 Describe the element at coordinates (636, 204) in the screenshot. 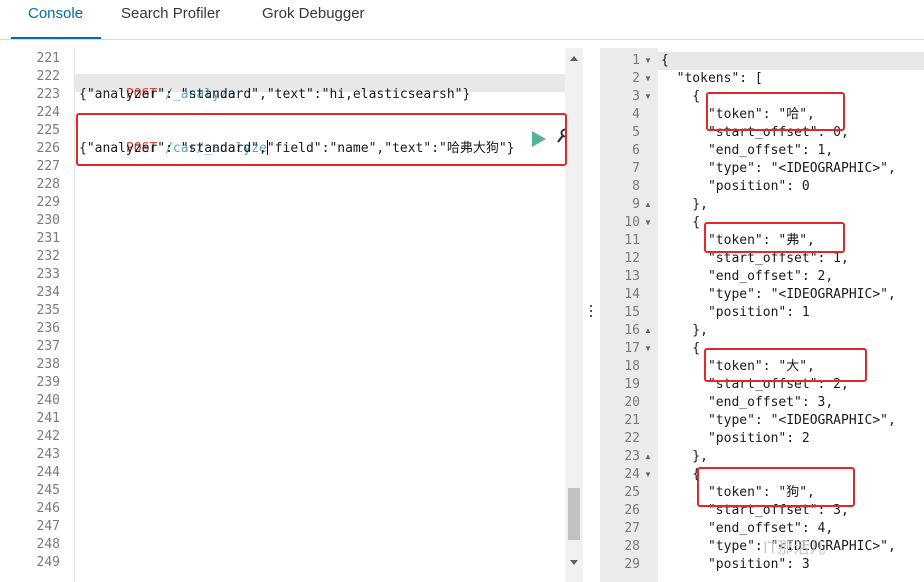

I see `line-number: 9` at that location.